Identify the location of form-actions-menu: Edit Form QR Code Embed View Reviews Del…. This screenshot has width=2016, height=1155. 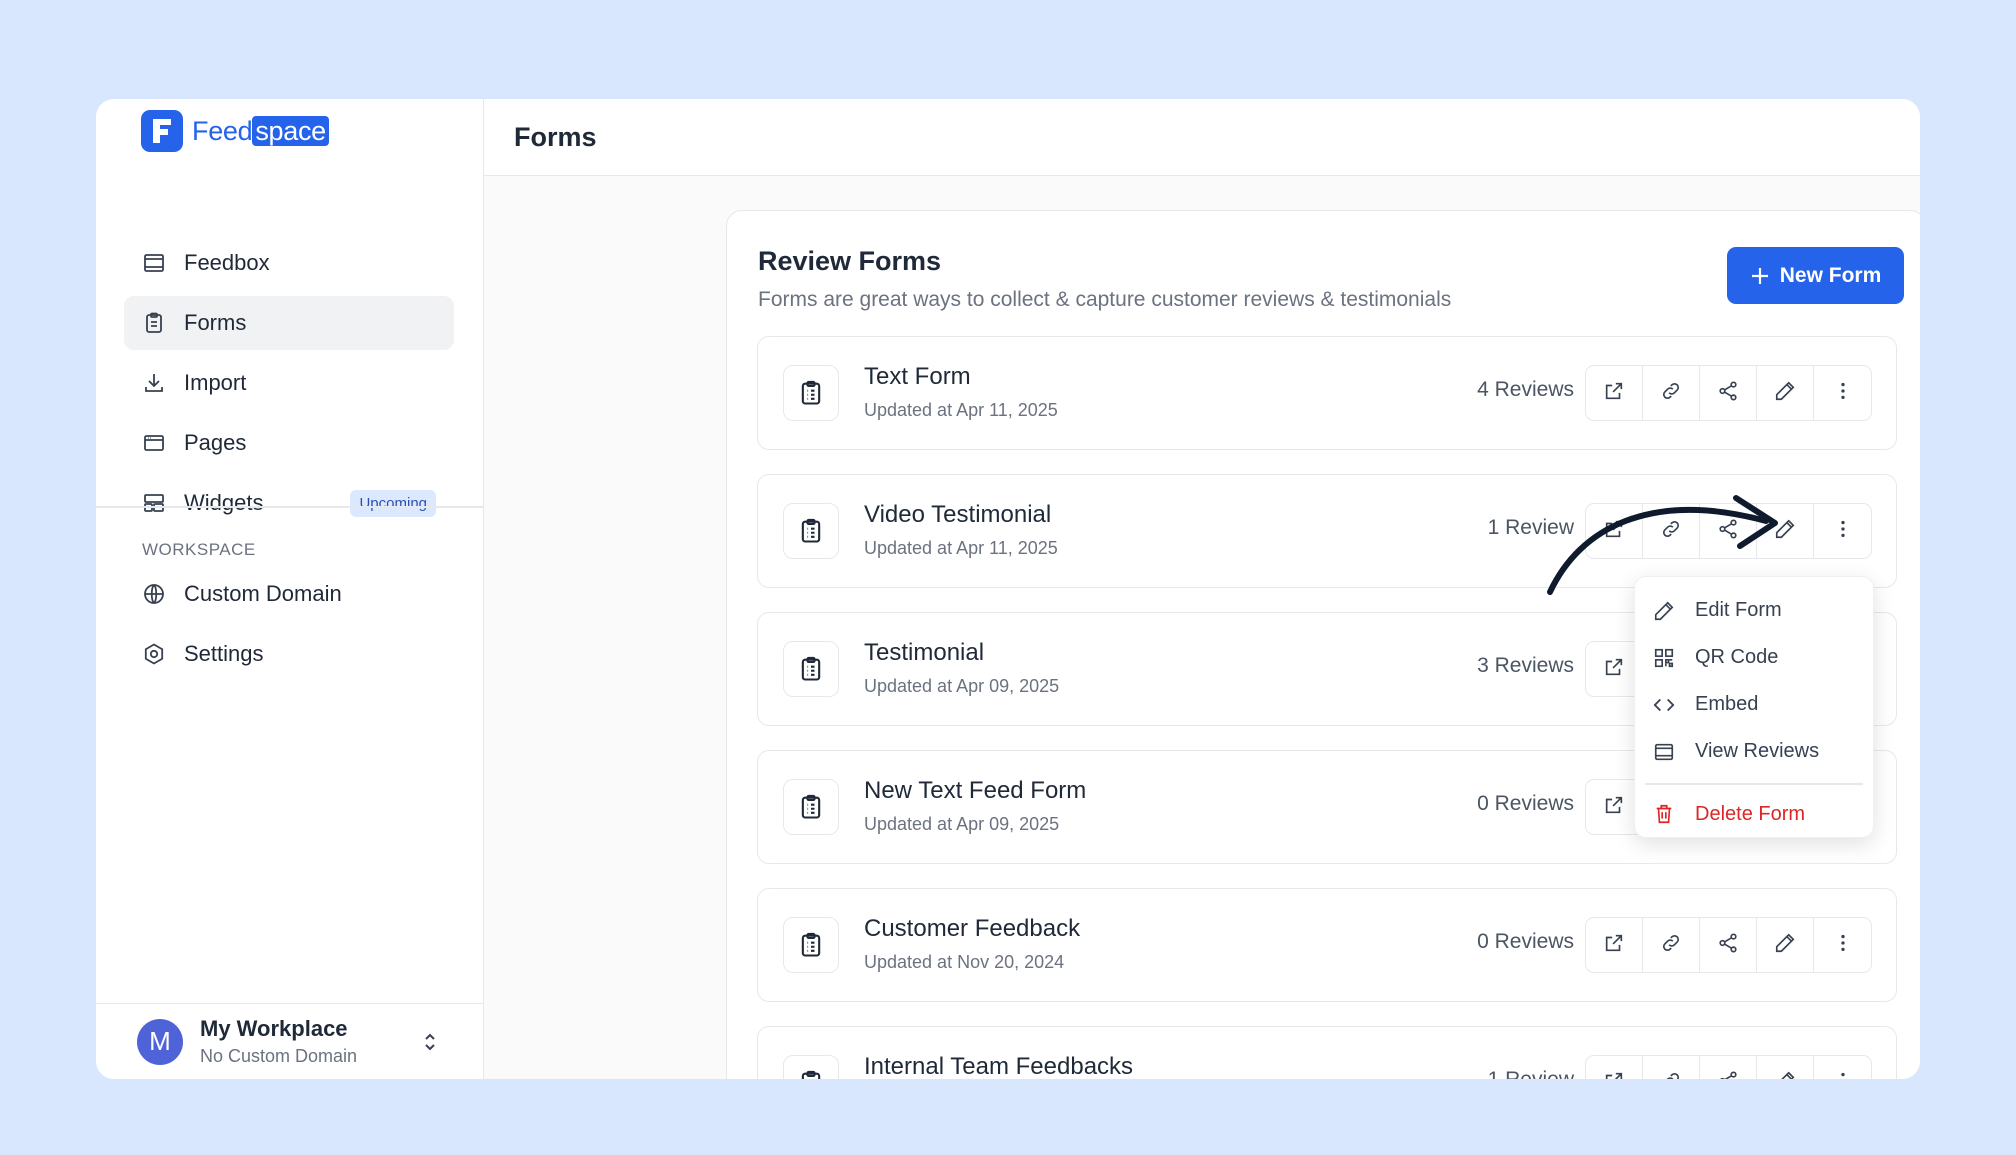
(1754, 707).